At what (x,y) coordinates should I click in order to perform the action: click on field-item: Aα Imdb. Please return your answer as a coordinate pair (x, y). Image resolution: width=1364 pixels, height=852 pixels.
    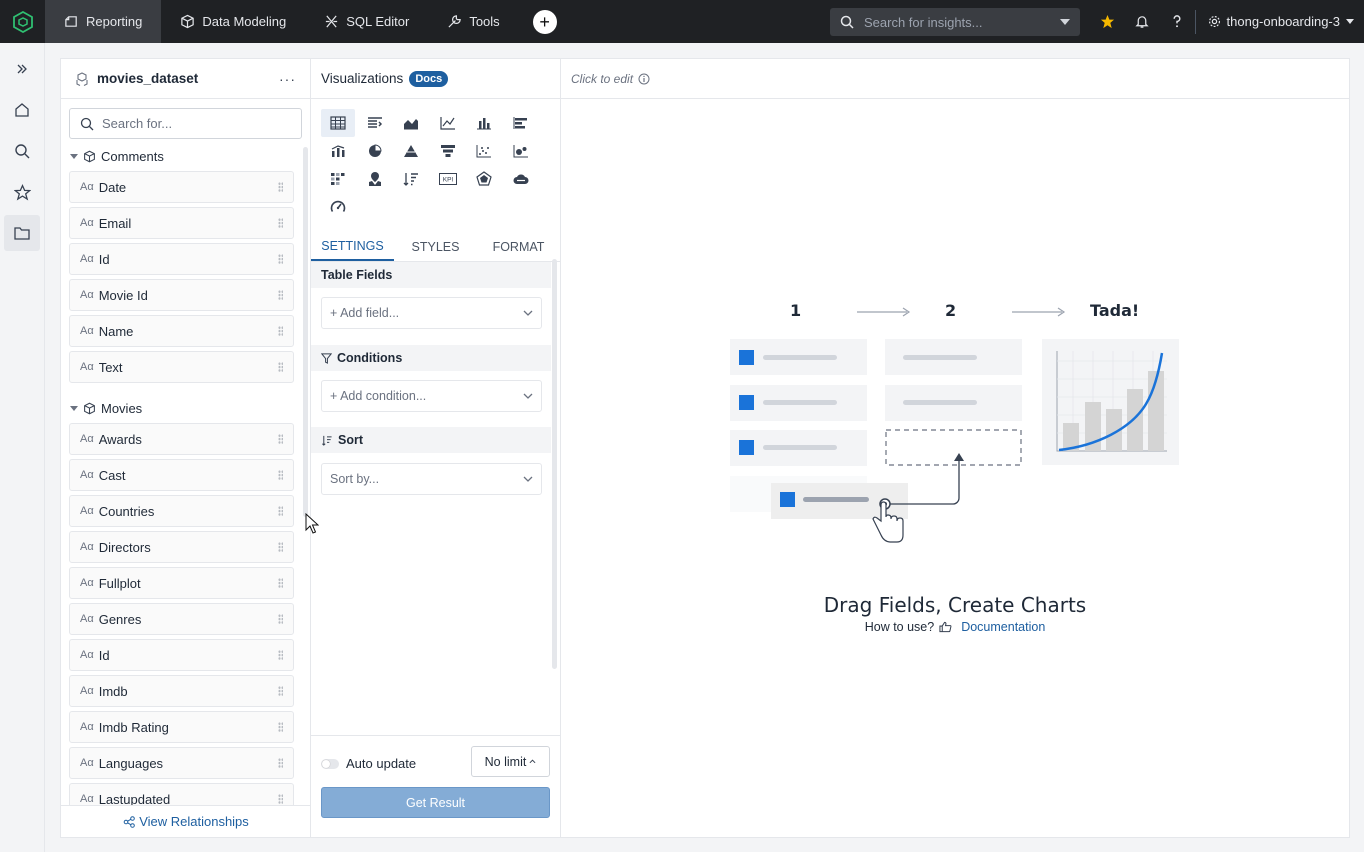
    Looking at the image, I should click on (181, 691).